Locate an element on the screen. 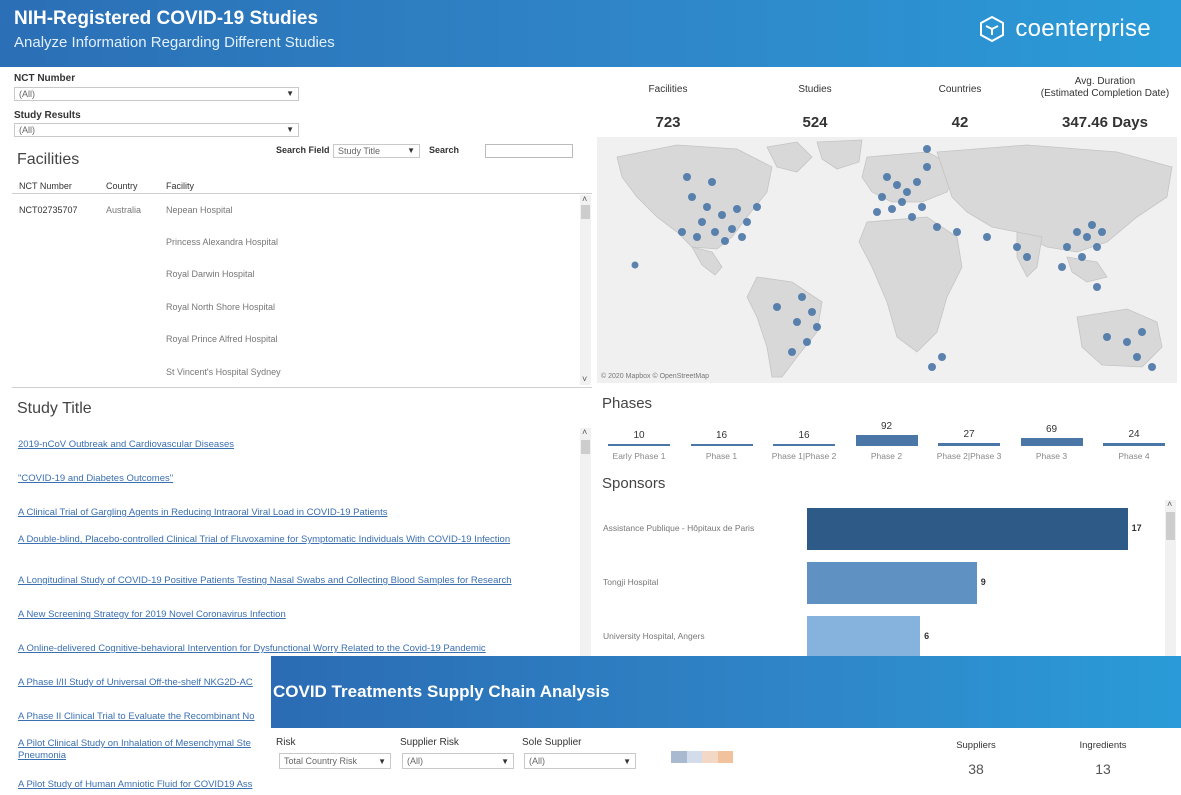 The height and width of the screenshot is (795, 1181). risk-color-legend is located at coordinates (702, 757).